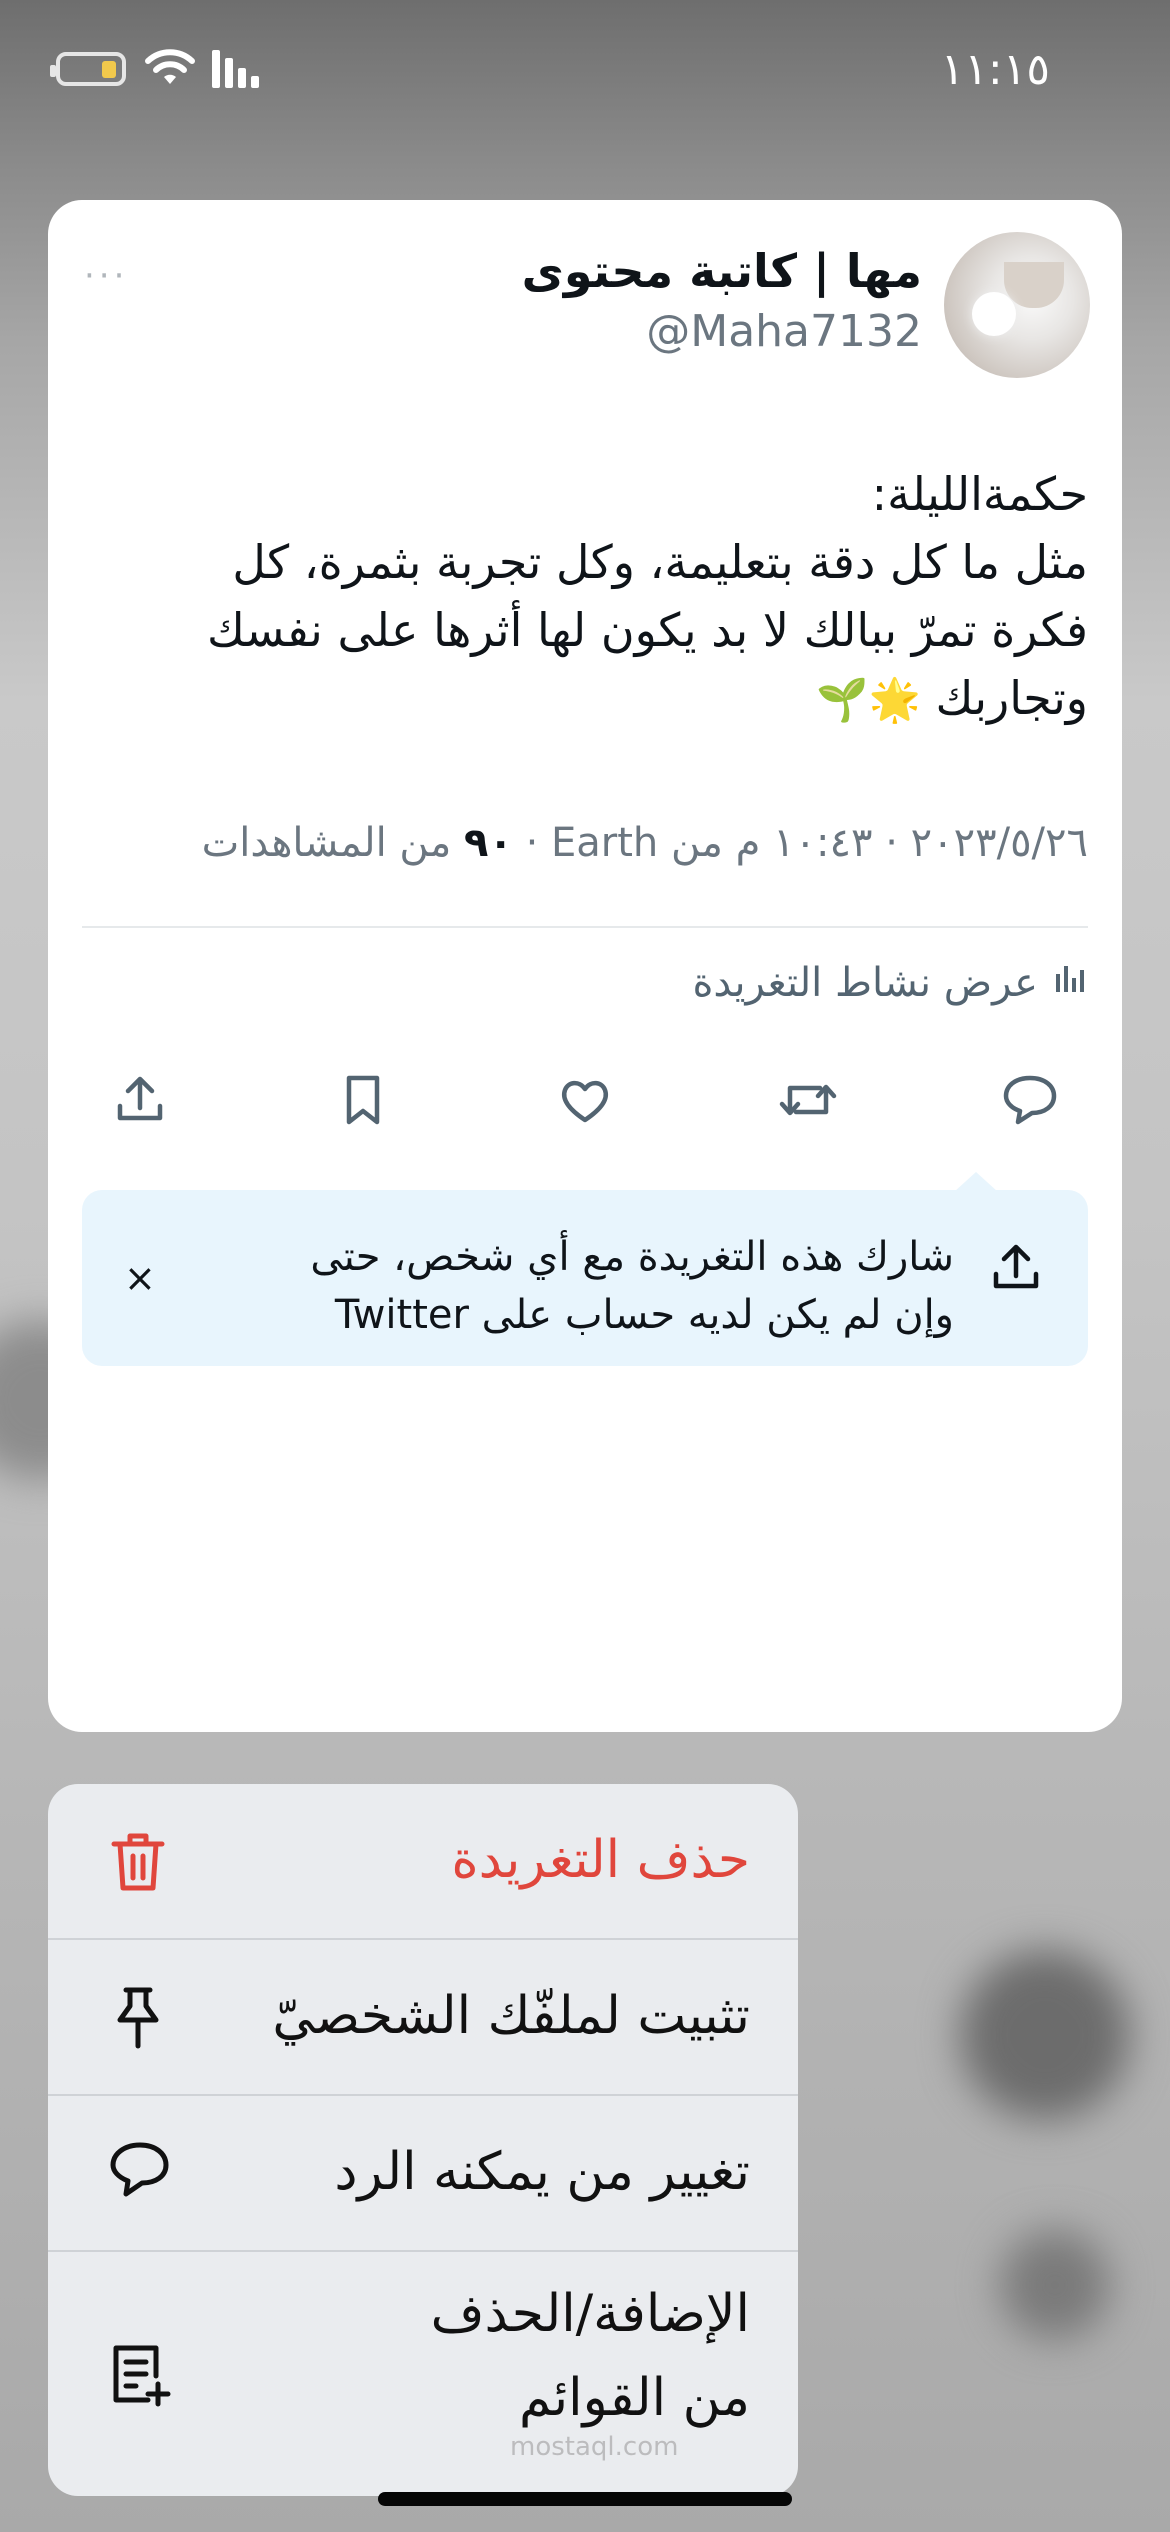  I want to click on menu-item-change-reply-settings: تغيير من يمكنه الرد, so click(423, 2173).